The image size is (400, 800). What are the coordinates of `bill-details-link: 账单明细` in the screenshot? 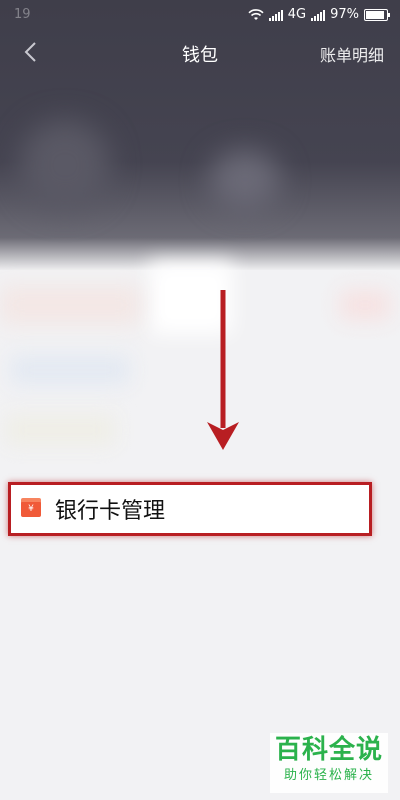 It's located at (352, 54).